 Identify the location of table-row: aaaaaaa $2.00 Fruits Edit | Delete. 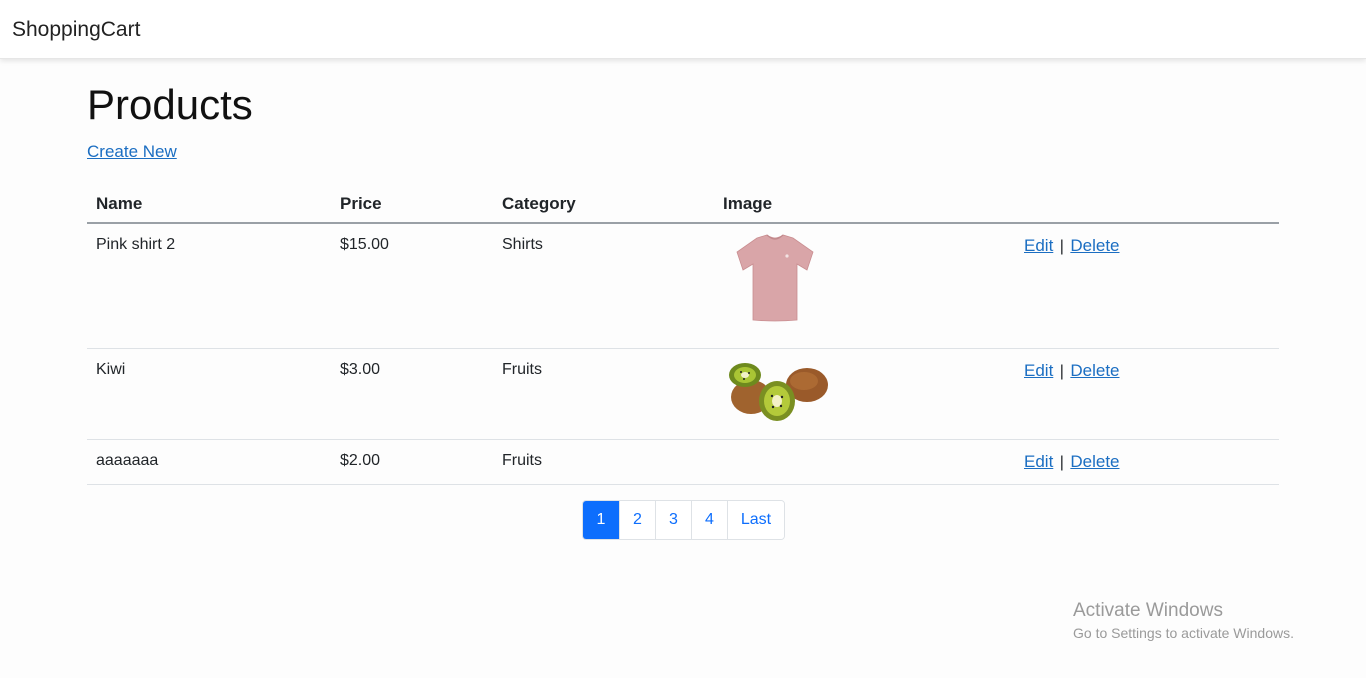
(683, 462).